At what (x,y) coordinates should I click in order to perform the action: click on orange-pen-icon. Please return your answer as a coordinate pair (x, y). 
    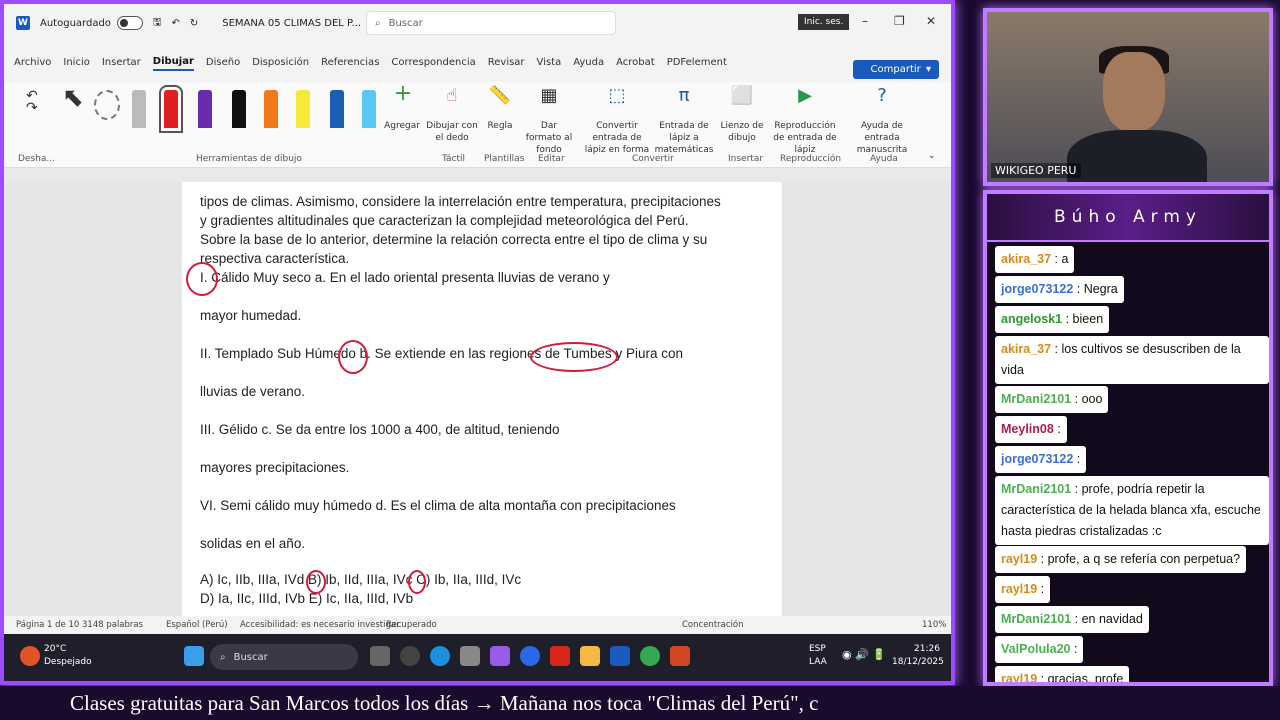
    Looking at the image, I should click on (271, 109).